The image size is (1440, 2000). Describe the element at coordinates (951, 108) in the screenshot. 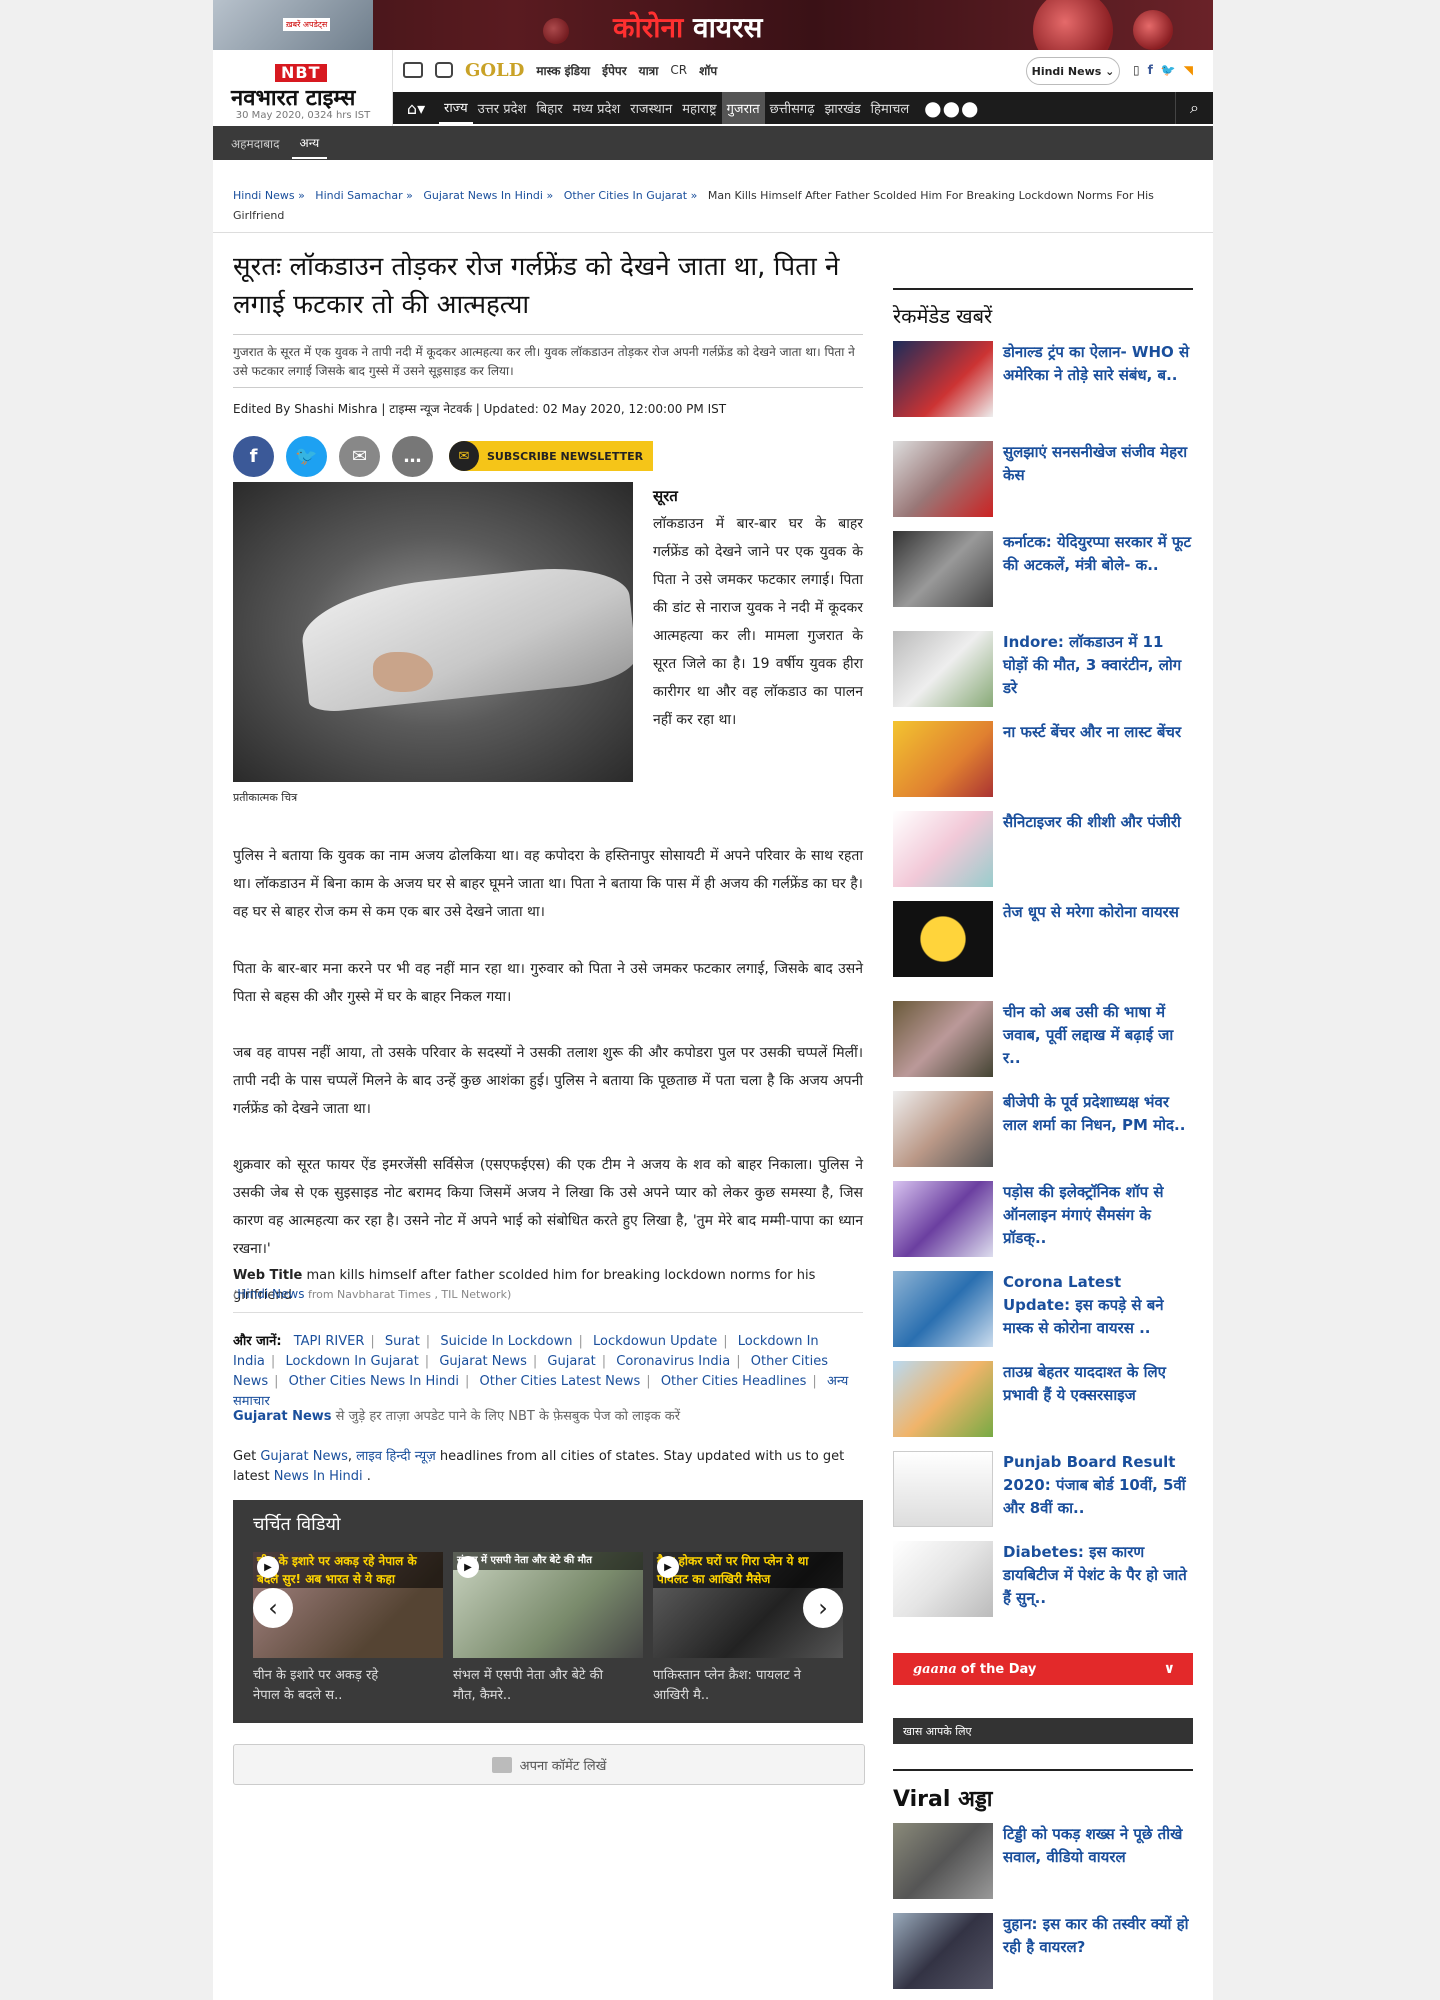

I see `more-menu-icon: ●●●` at that location.